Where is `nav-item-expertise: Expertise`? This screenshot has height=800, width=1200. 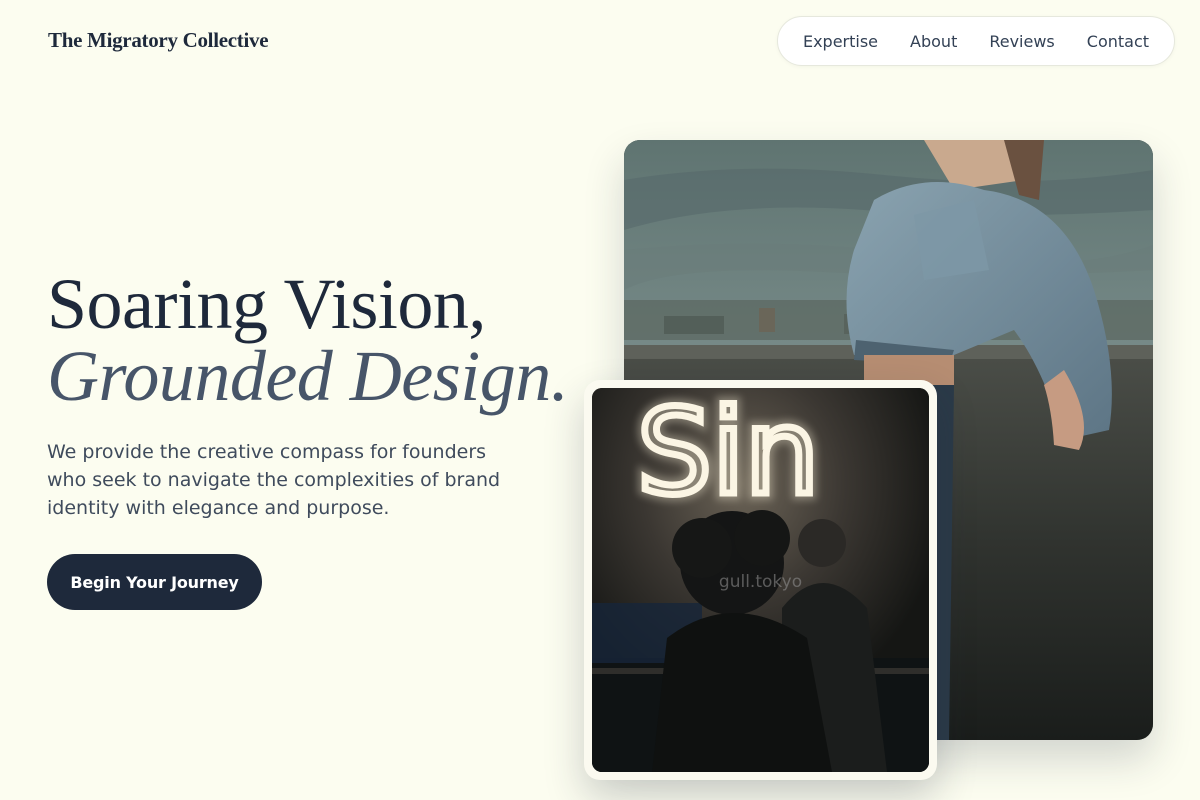 nav-item-expertise: Expertise is located at coordinates (840, 41).